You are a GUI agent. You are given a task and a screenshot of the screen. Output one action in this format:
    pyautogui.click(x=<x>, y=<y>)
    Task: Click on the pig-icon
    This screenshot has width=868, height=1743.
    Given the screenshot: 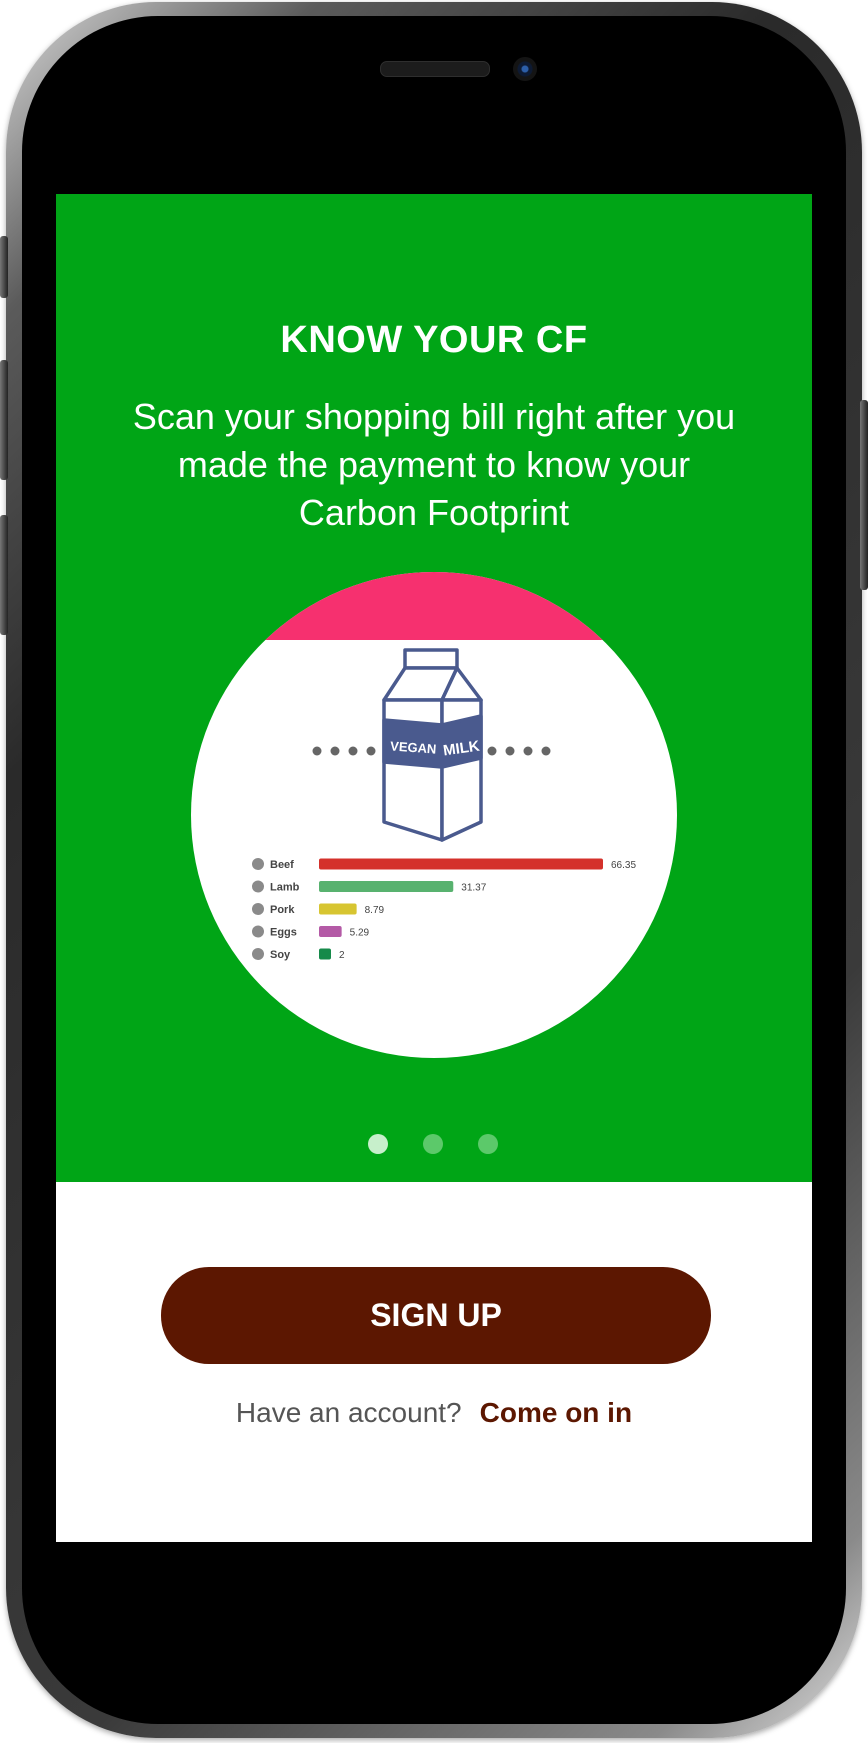 What is the action you would take?
    pyautogui.click(x=258, y=909)
    